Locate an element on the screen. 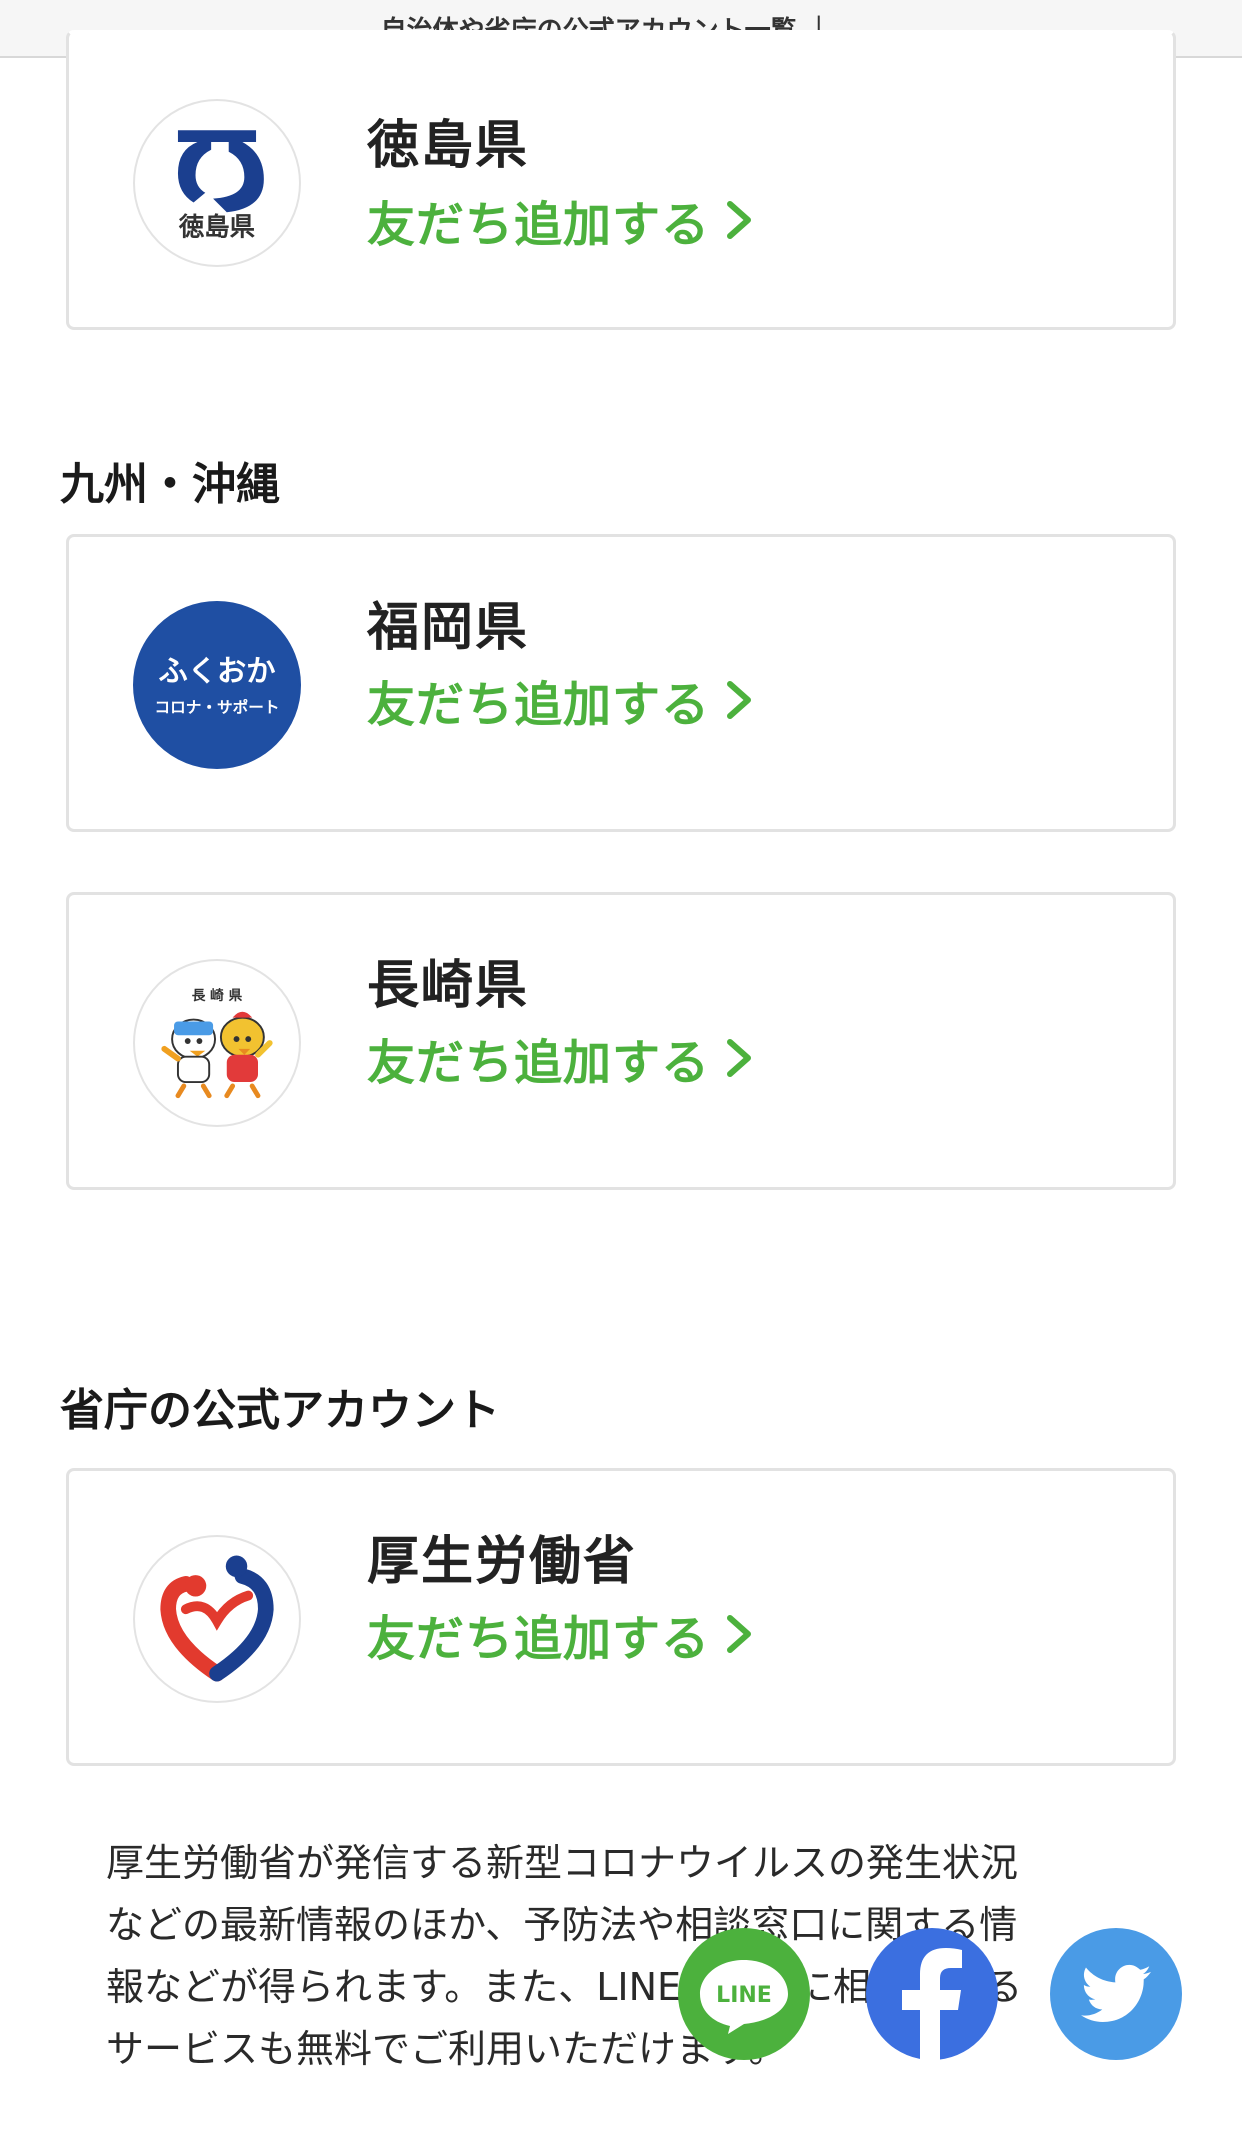 This screenshot has height=2141, width=1242. line-share-button: LINE is located at coordinates (744, 1994).